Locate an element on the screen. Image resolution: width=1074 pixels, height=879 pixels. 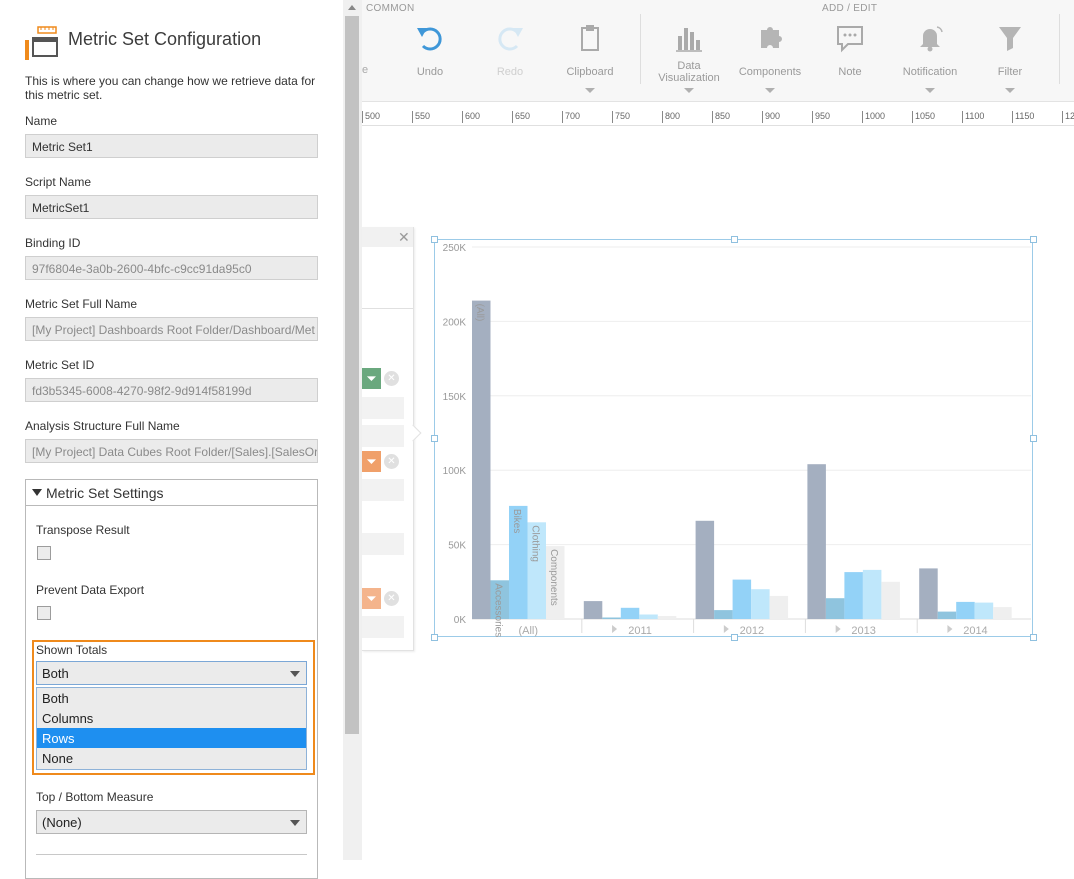
shown-totals-label: Shown Totals is located at coordinates (71, 650).